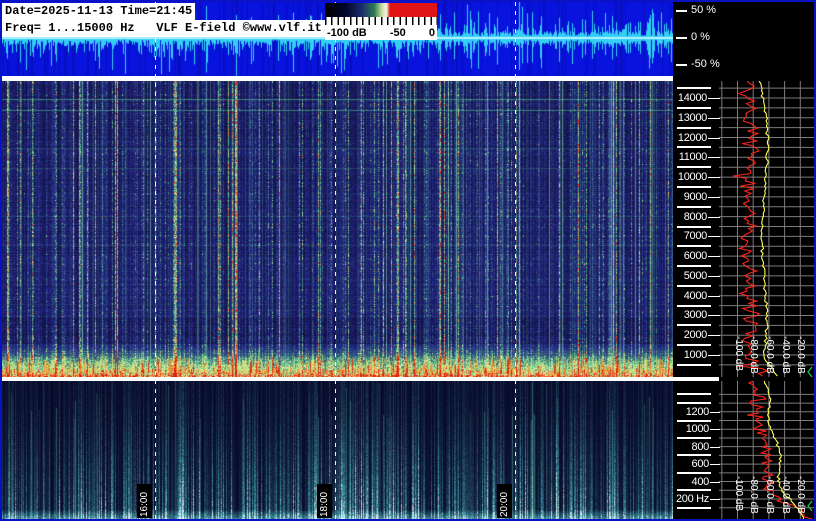  What do you see at coordinates (738, 354) in the screenshot?
I see `upper-db-axis-label: -100 dB` at bounding box center [738, 354].